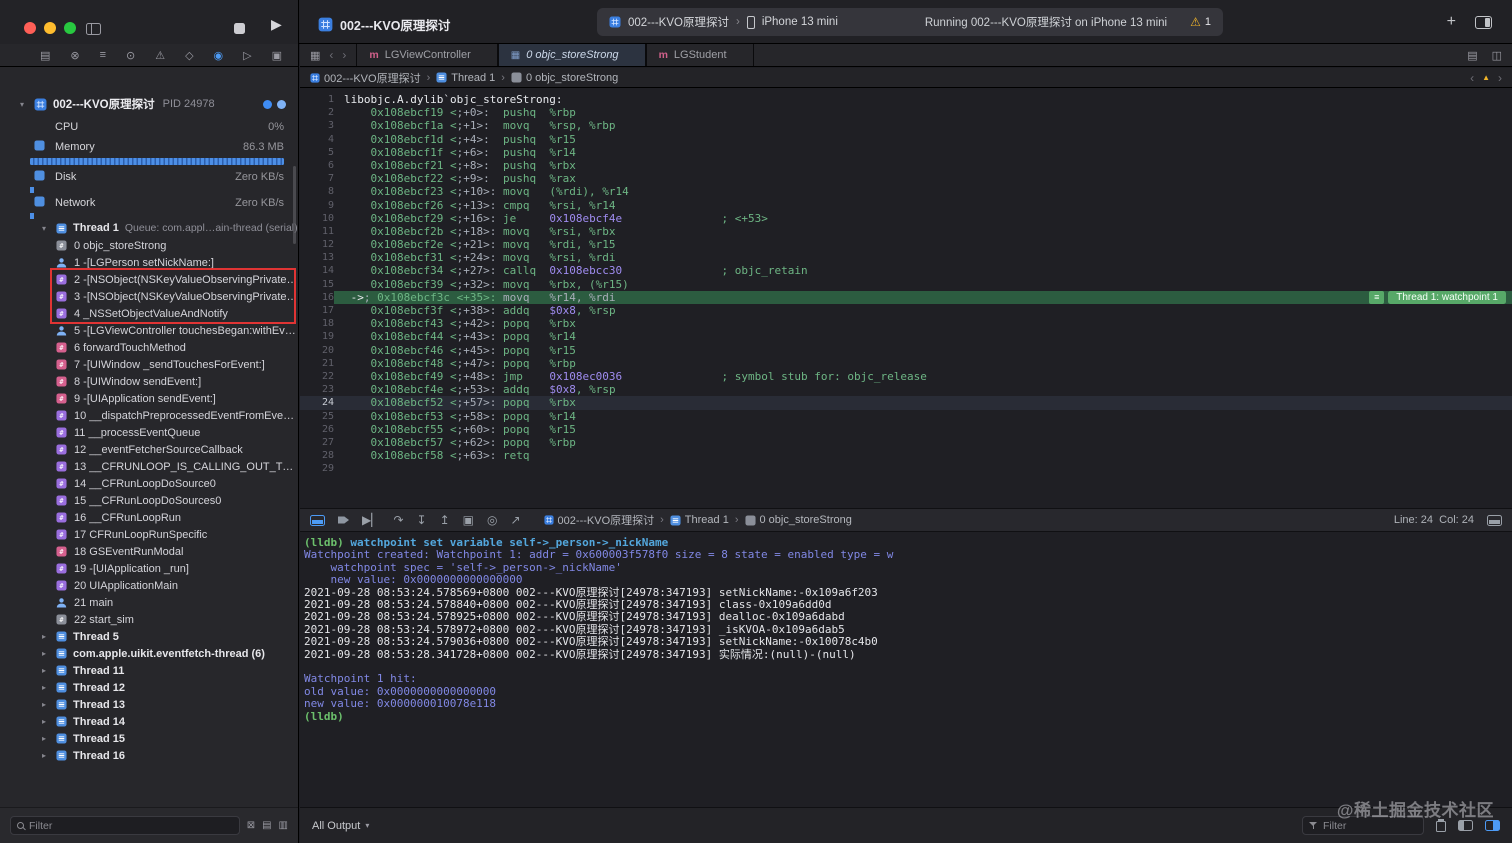  I want to click on stack-frame: #22 start_sim, so click(149, 619).